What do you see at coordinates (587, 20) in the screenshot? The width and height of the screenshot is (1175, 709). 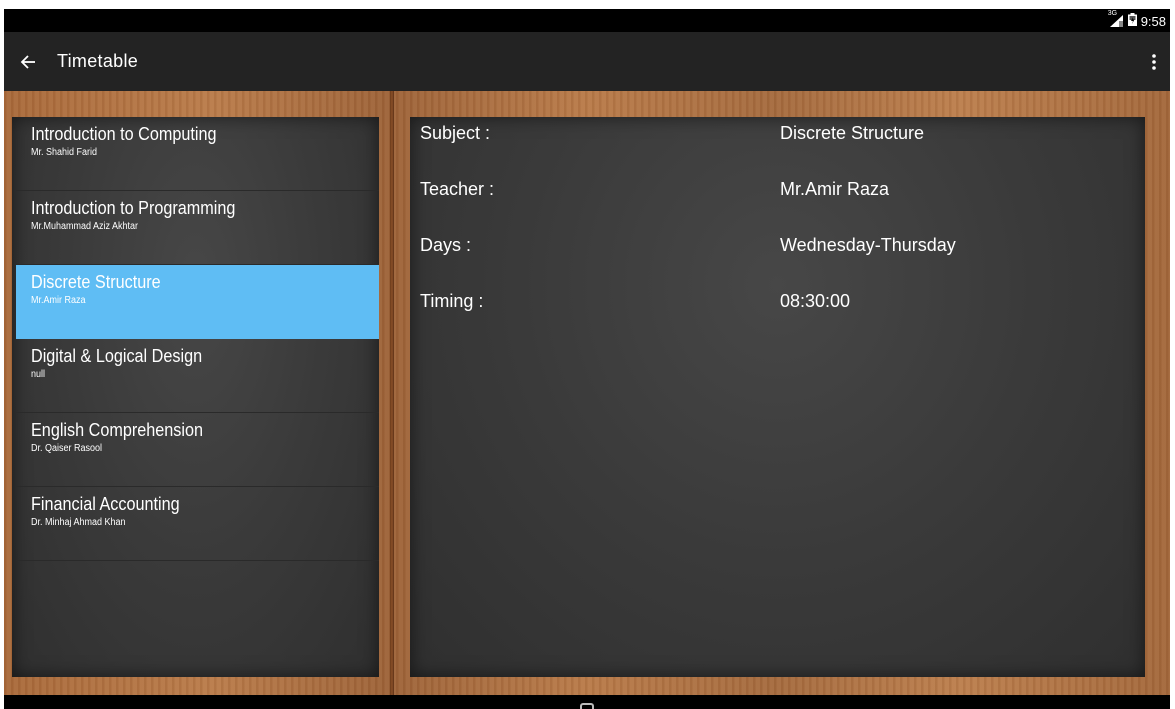 I see `status-bar: 3G 9:58` at bounding box center [587, 20].